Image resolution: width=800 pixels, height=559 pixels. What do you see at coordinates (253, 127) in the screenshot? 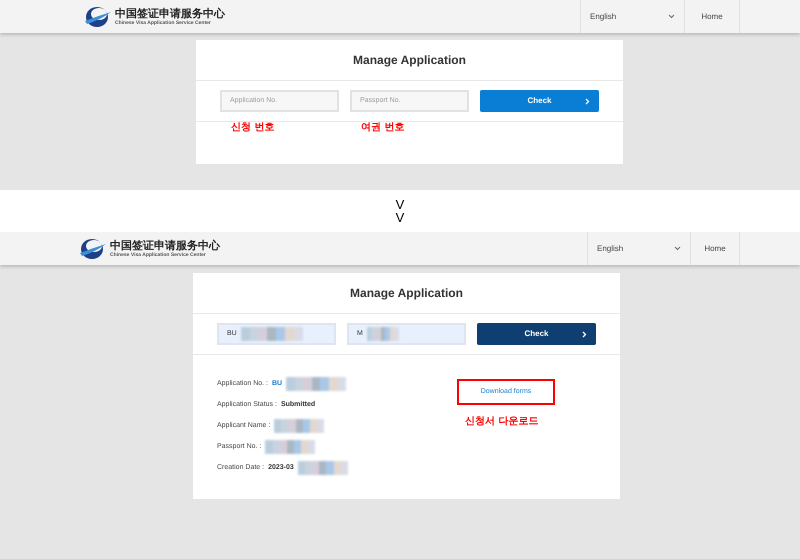
I see `annotation-label: 신청 번호` at bounding box center [253, 127].